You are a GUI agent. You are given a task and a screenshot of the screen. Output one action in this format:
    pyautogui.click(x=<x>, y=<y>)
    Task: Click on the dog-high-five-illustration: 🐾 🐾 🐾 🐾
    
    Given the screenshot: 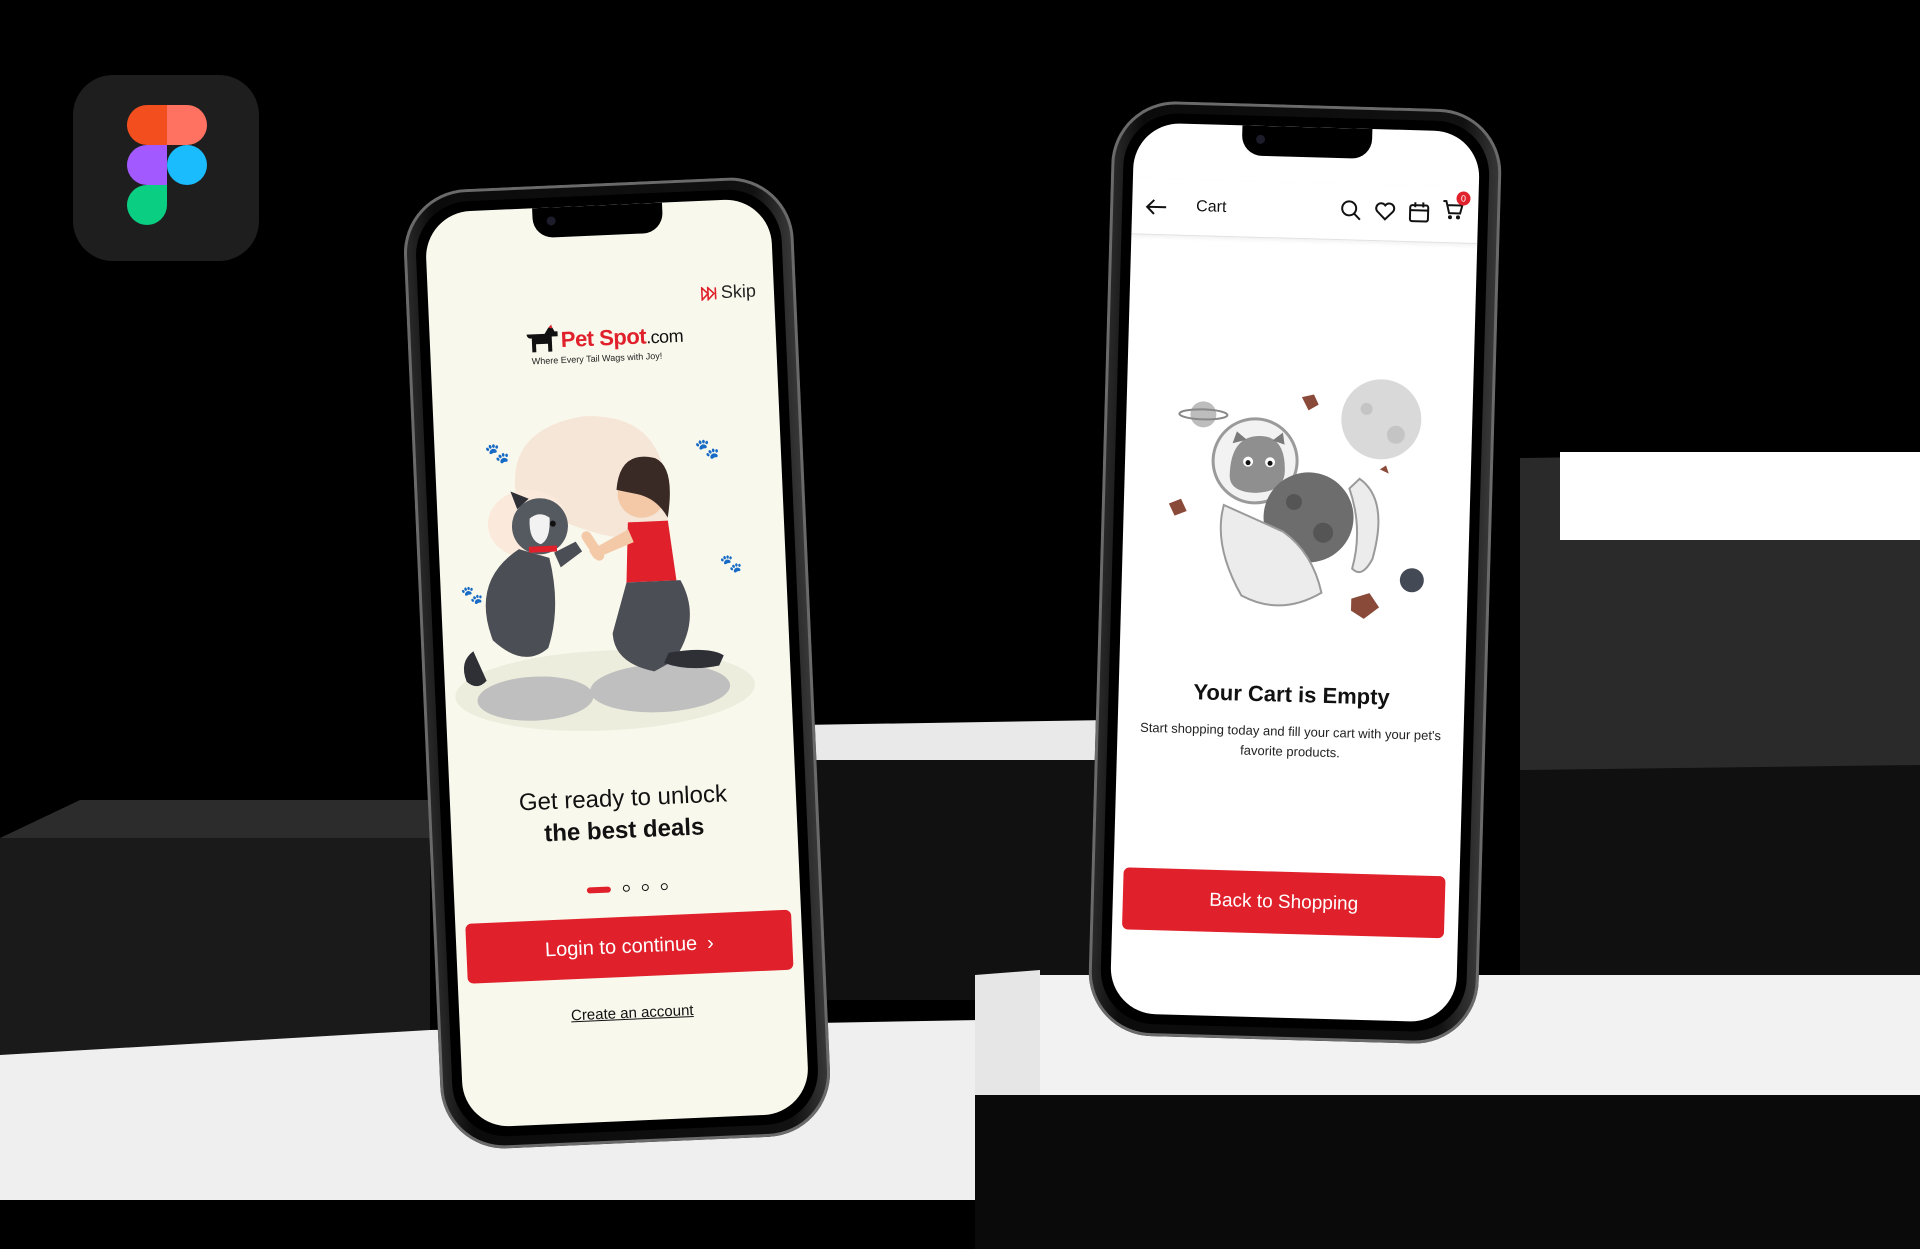 What is the action you would take?
    pyautogui.click(x=605, y=574)
    